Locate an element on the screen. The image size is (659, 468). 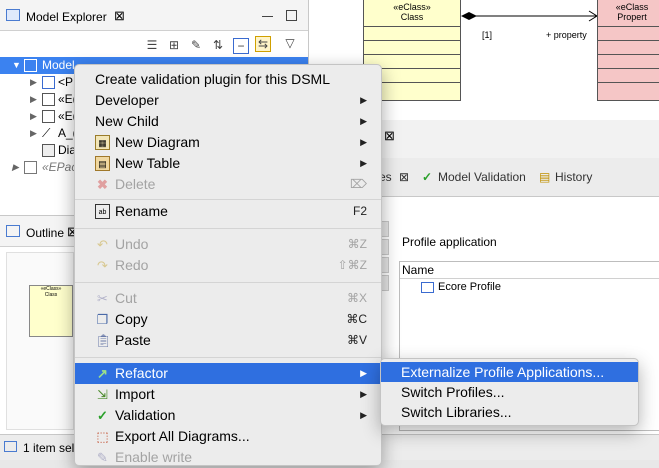
list-icon: ☰ is located at coordinates (152, 45).